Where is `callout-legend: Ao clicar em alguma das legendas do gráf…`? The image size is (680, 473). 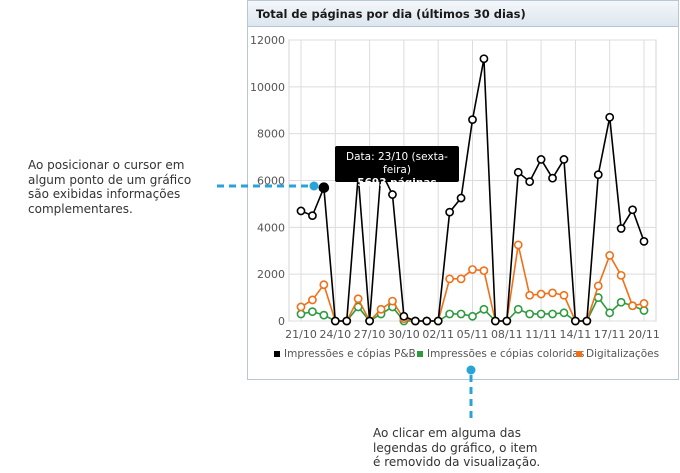 callout-legend: Ao clicar em alguma das legendas do gráf… is located at coordinates (456, 448).